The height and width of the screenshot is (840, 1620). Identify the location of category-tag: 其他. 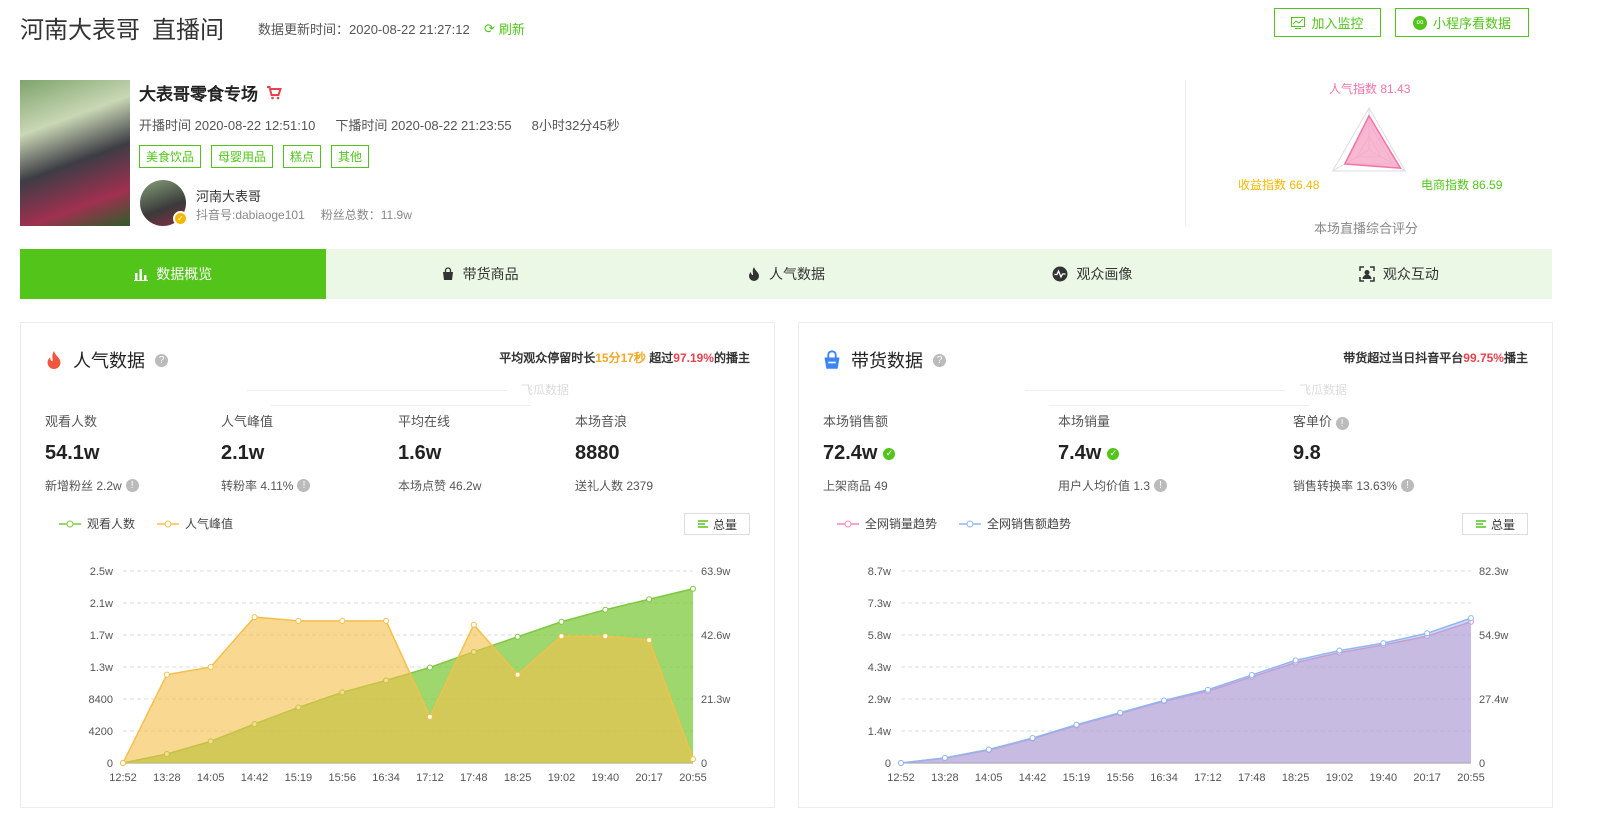
(350, 156).